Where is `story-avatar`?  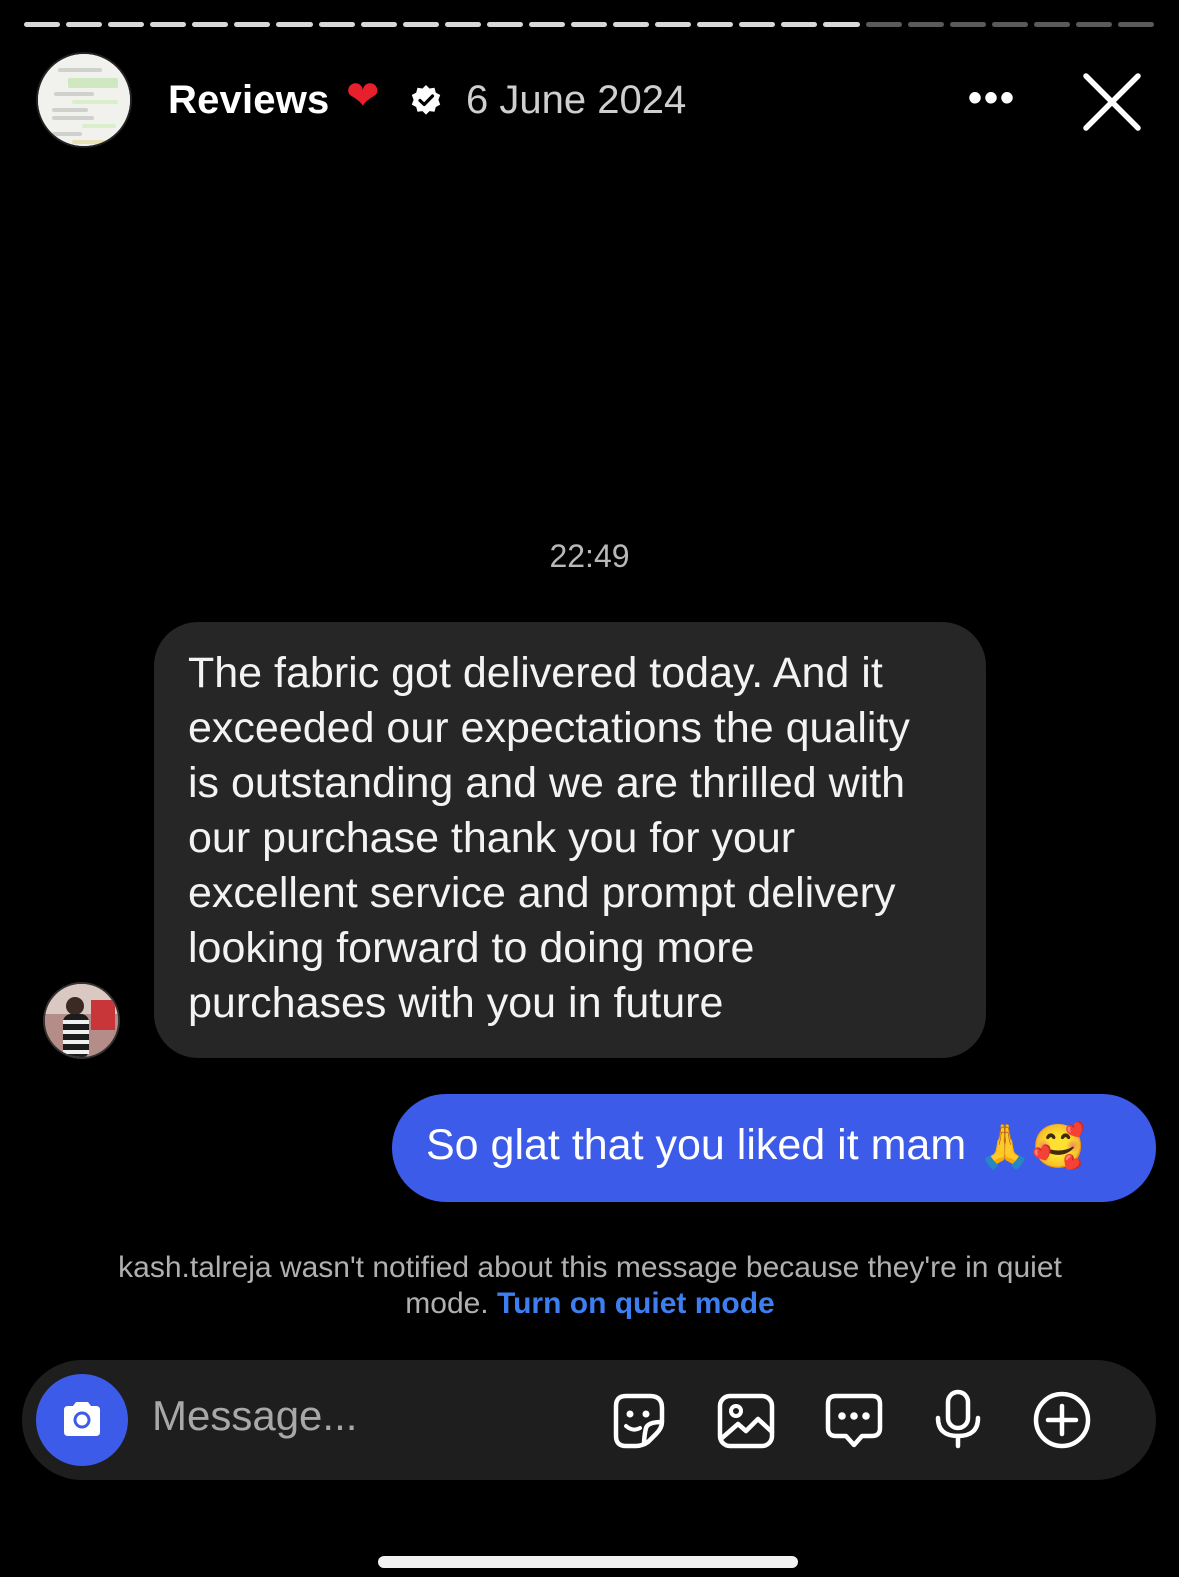
story-avatar is located at coordinates (84, 100).